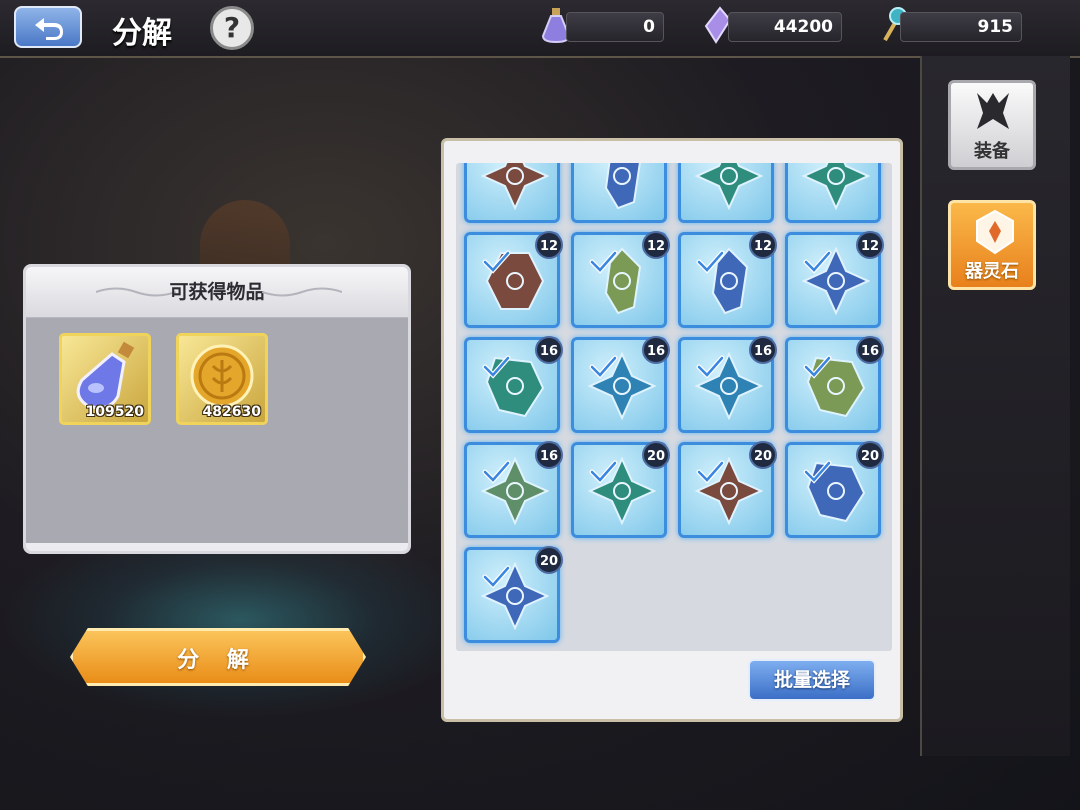 This screenshot has height=810, width=1080. Describe the element at coordinates (232, 28) in the screenshot. I see `help-button: ?` at that location.